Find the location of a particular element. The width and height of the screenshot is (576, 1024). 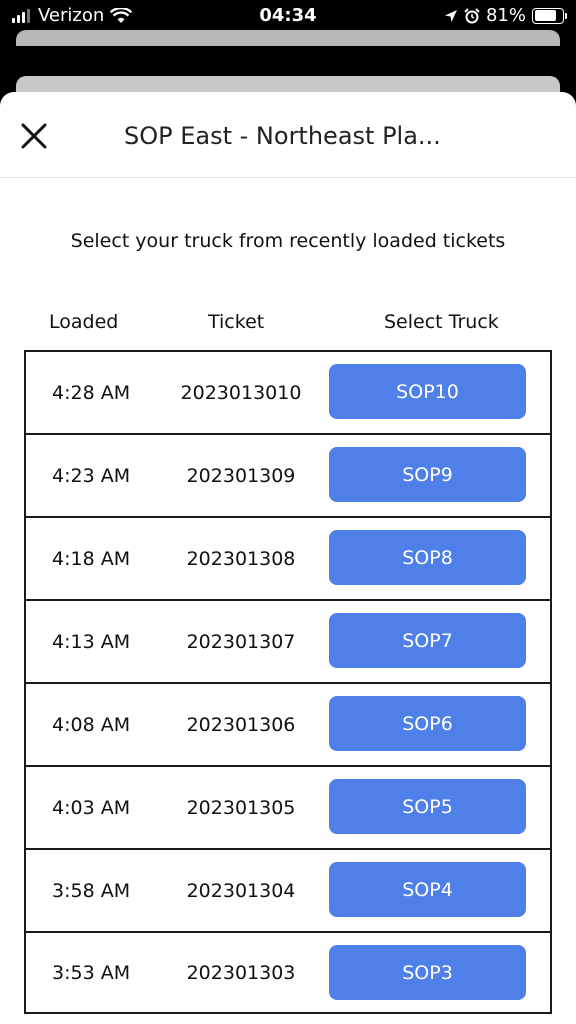

column-header-loaded: Loaded is located at coordinates (84, 322).